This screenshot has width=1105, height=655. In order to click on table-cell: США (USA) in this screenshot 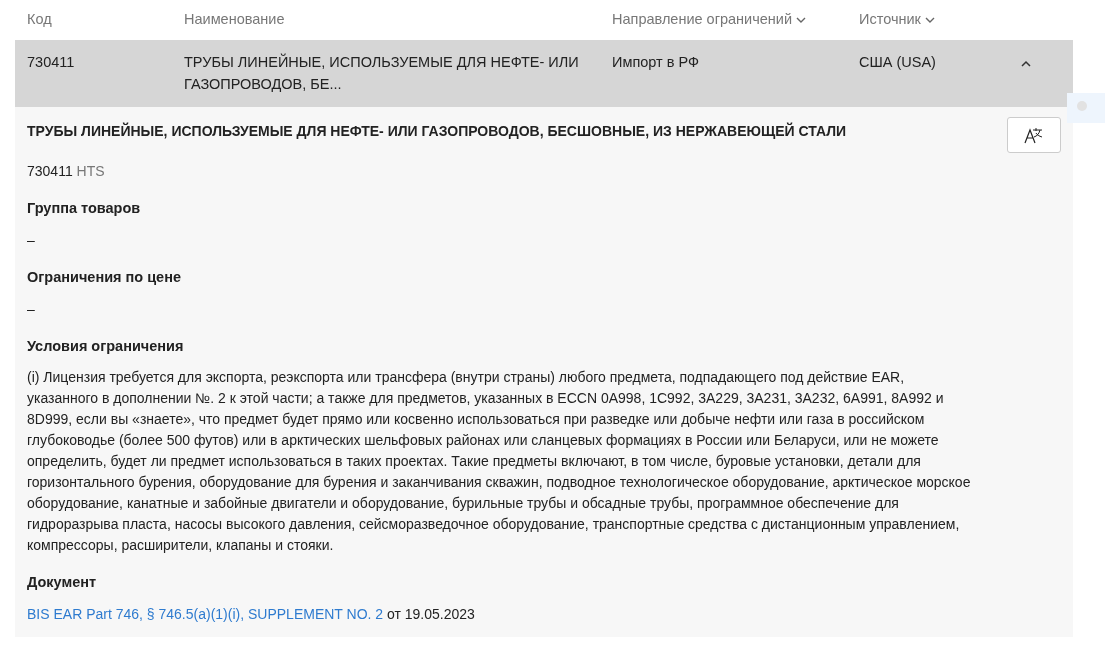, I will do `click(897, 62)`.